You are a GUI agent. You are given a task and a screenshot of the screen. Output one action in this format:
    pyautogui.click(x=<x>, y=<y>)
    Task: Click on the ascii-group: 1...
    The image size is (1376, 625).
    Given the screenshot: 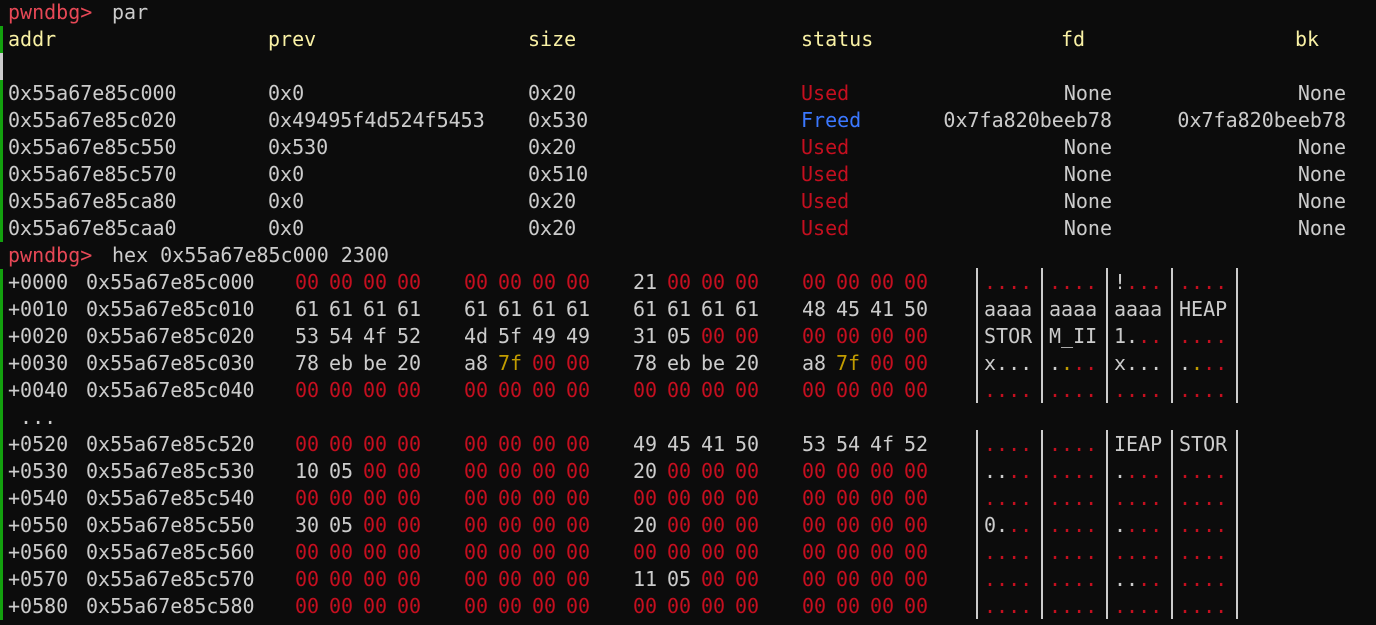 What is the action you would take?
    pyautogui.click(x=1138, y=336)
    